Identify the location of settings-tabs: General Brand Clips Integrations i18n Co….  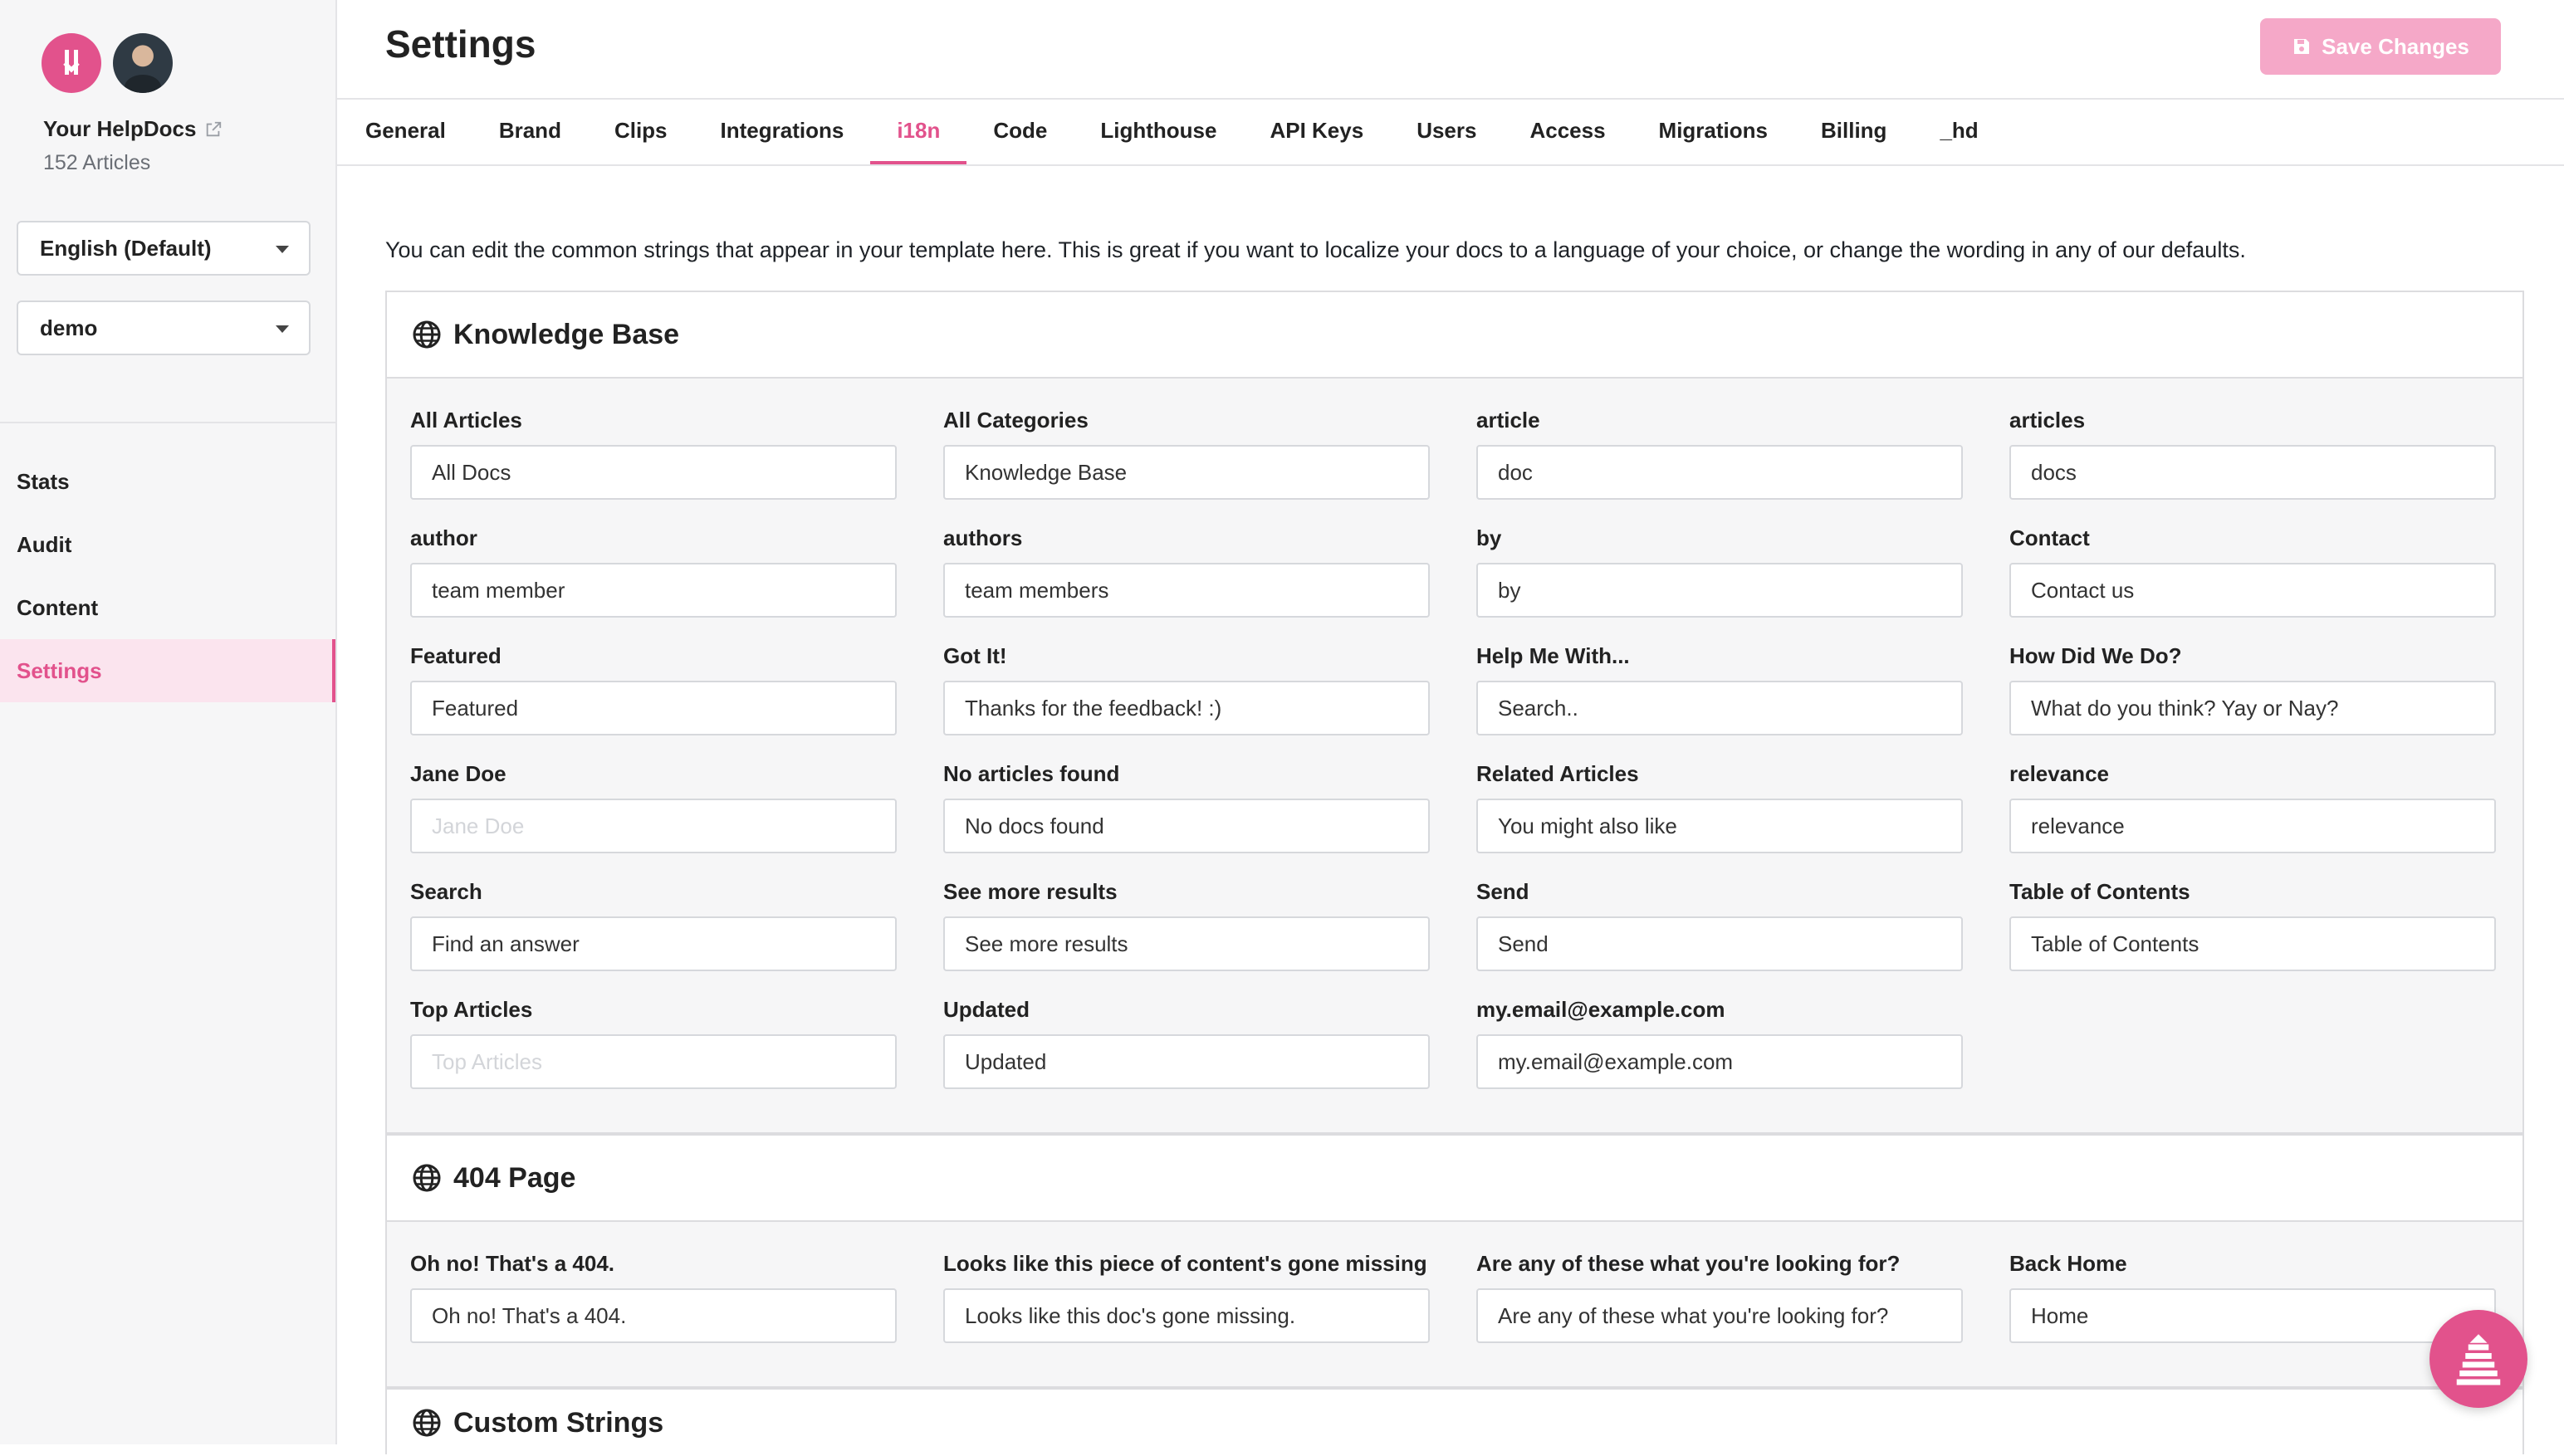
(1172, 132).